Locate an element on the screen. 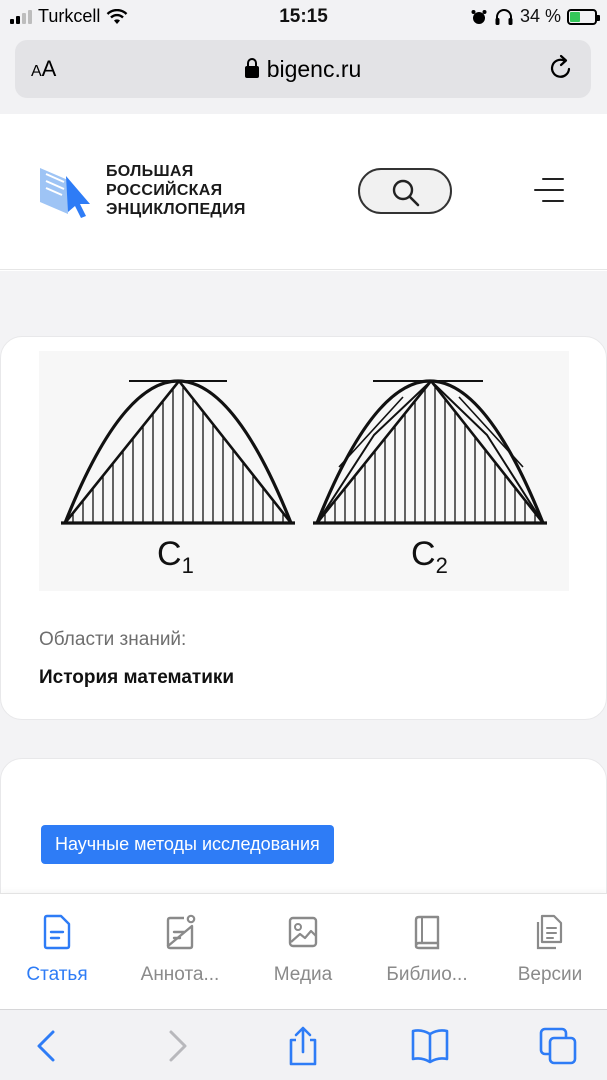  site-header: БОЛЬШАЯ РОССИЙСКАЯ ЭНЦИКЛОПЕДИЯ is located at coordinates (303, 192).